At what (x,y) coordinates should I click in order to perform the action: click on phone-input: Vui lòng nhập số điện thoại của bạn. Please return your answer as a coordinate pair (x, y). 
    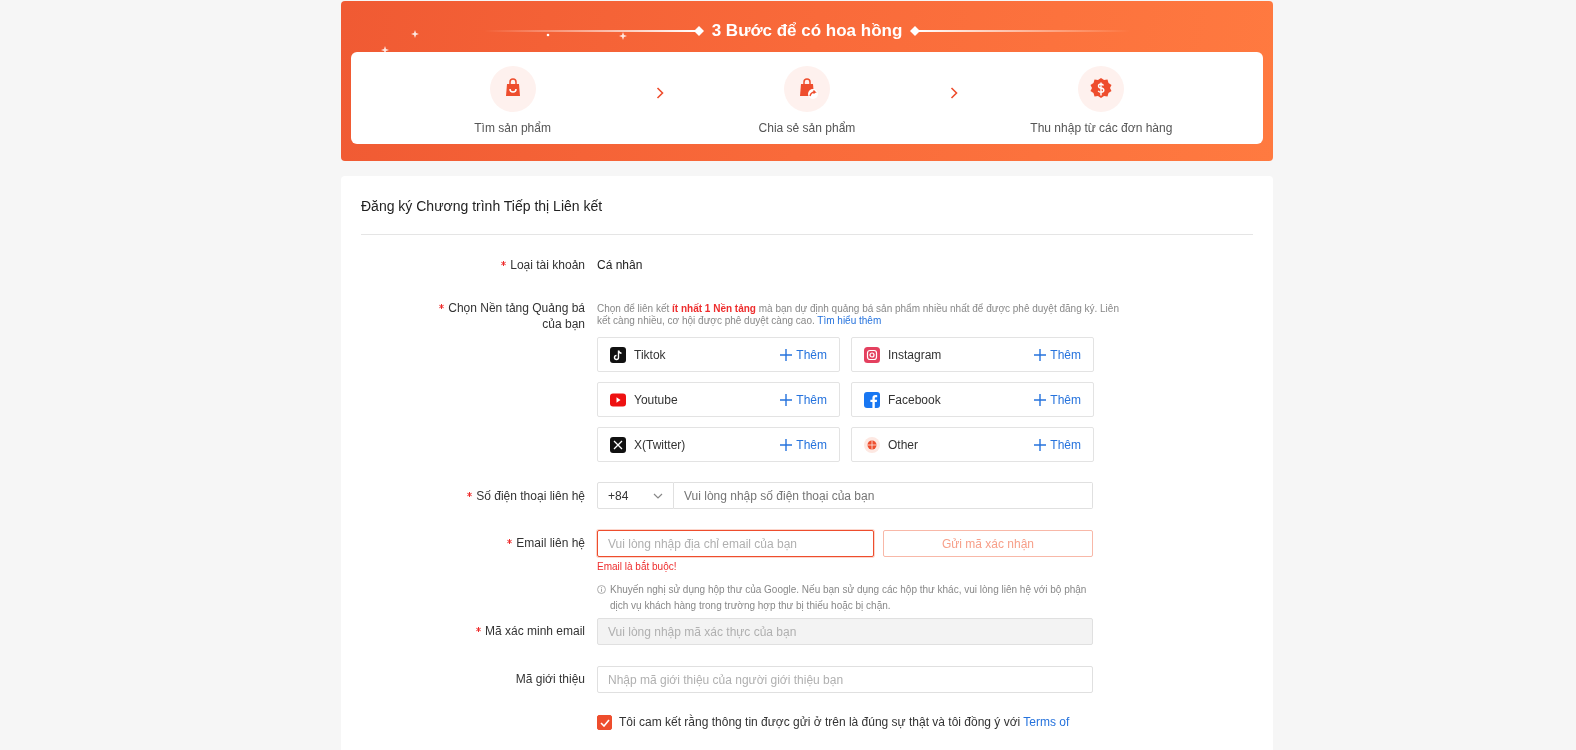
    Looking at the image, I should click on (883, 495).